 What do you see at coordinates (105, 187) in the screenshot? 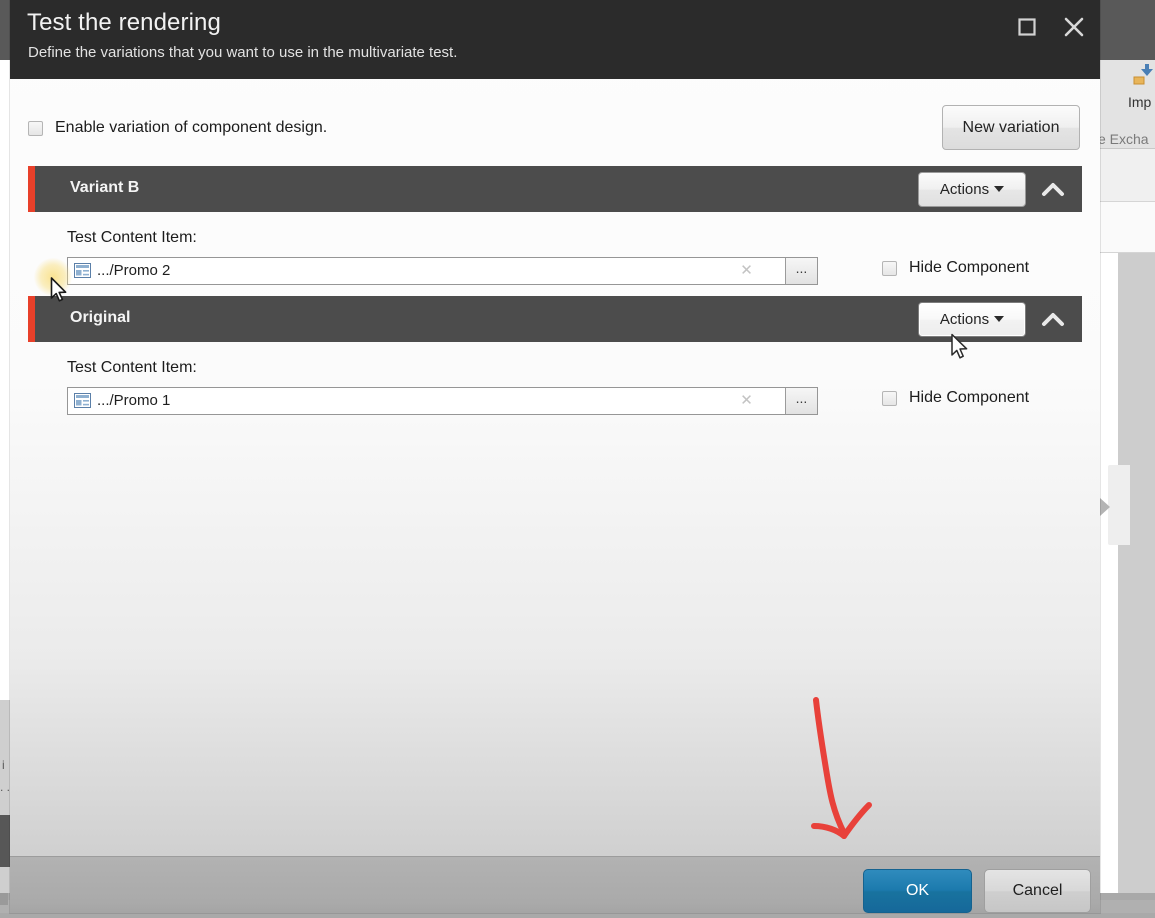
I see `variation-title: Variant B` at bounding box center [105, 187].